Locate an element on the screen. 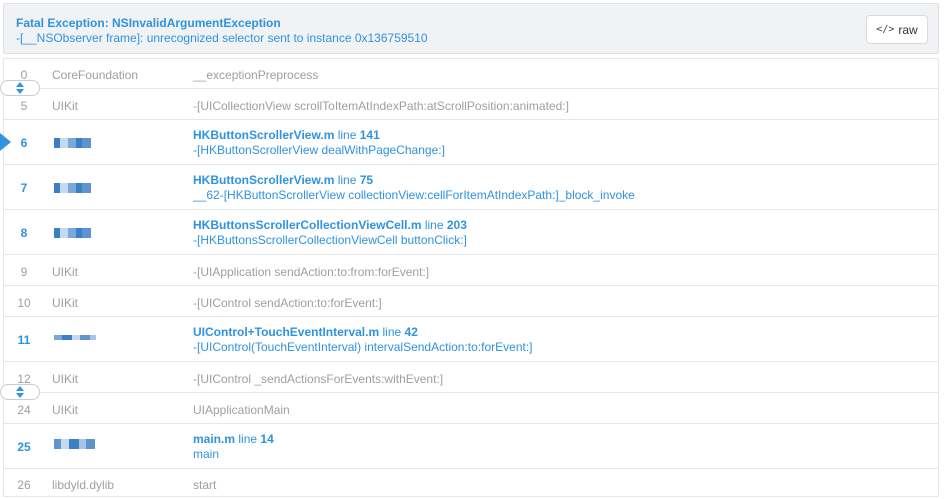 The image size is (944, 499). frame-number: 10 is located at coordinates (24, 303).